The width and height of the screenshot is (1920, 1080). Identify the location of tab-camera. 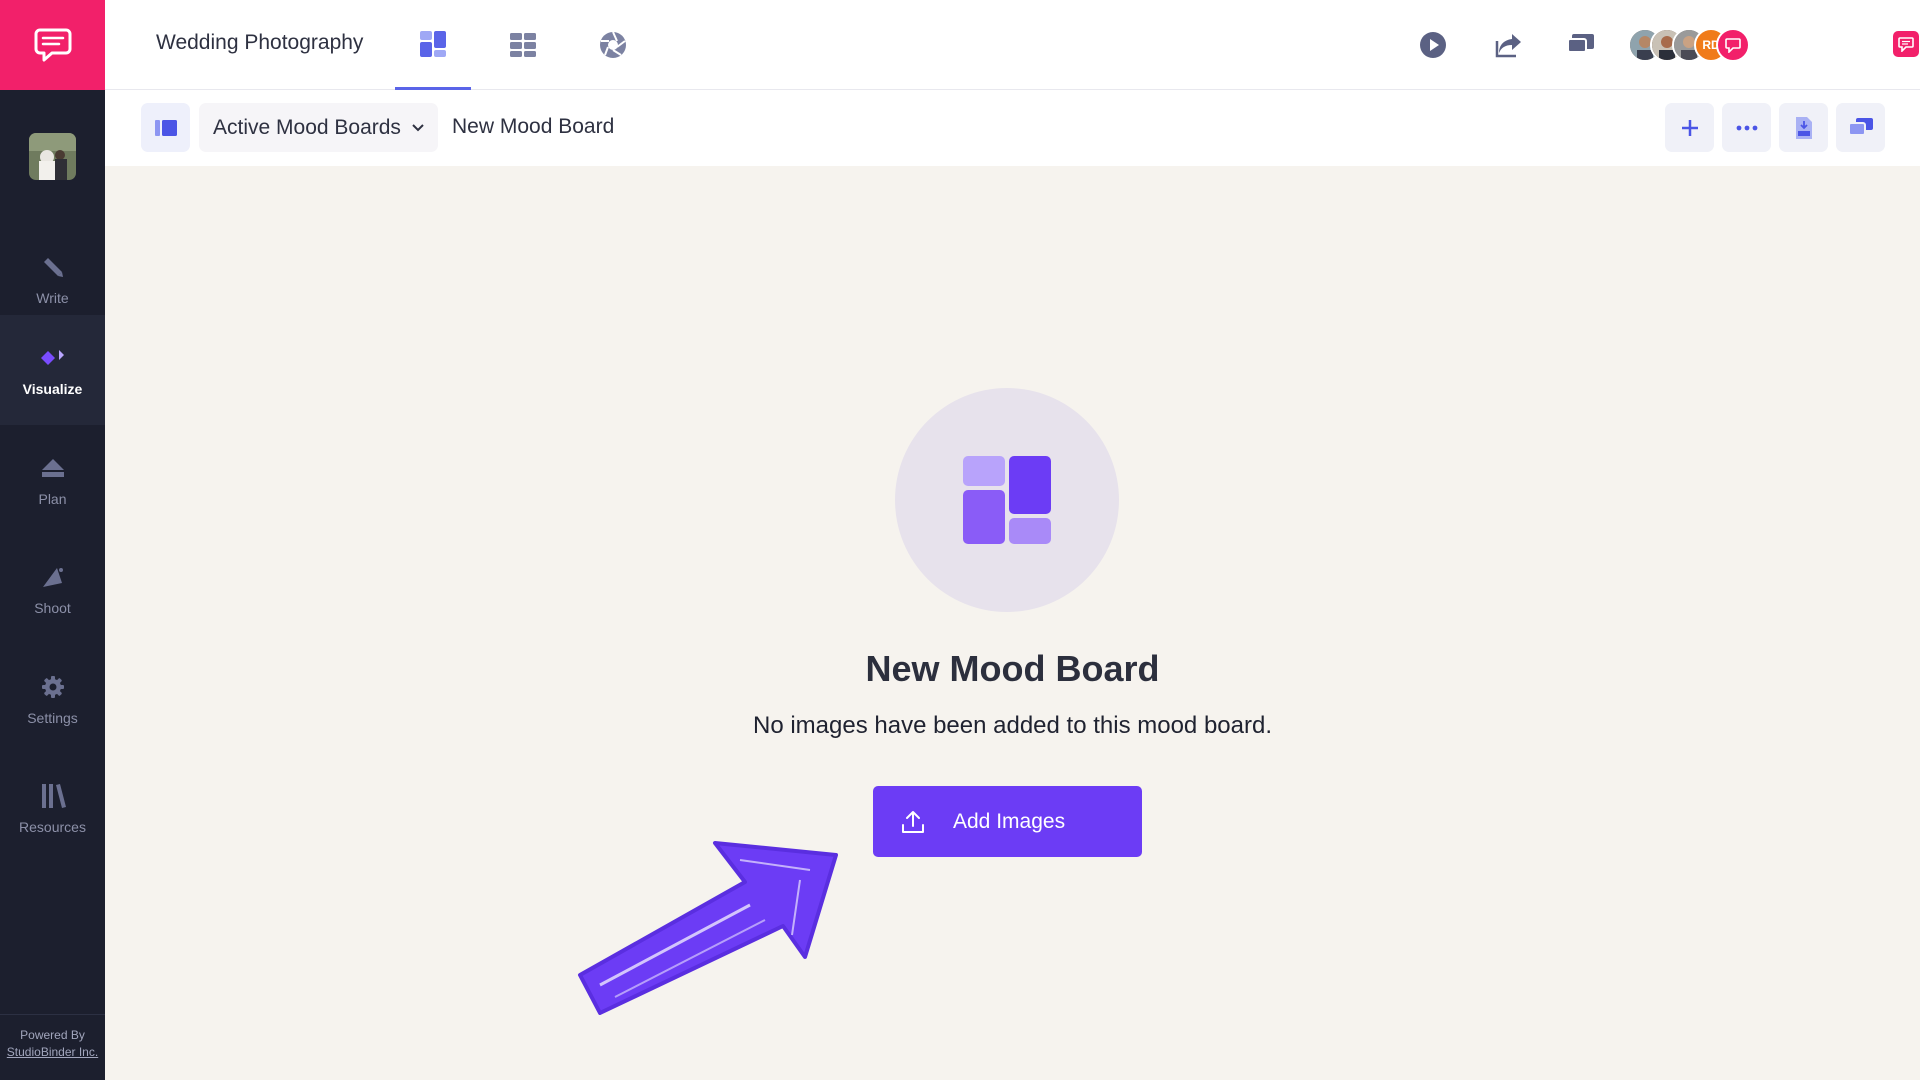
(613, 45).